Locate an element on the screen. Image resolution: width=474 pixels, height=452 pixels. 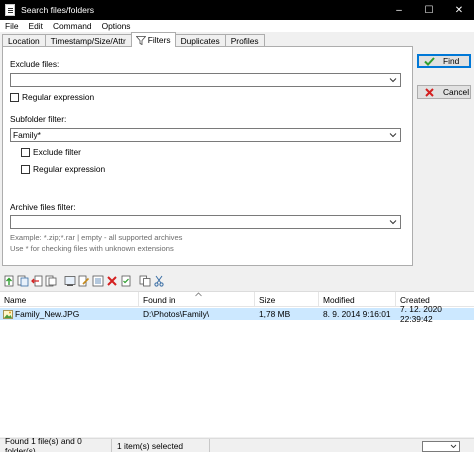
column-size: Size is located at coordinates (287, 299).